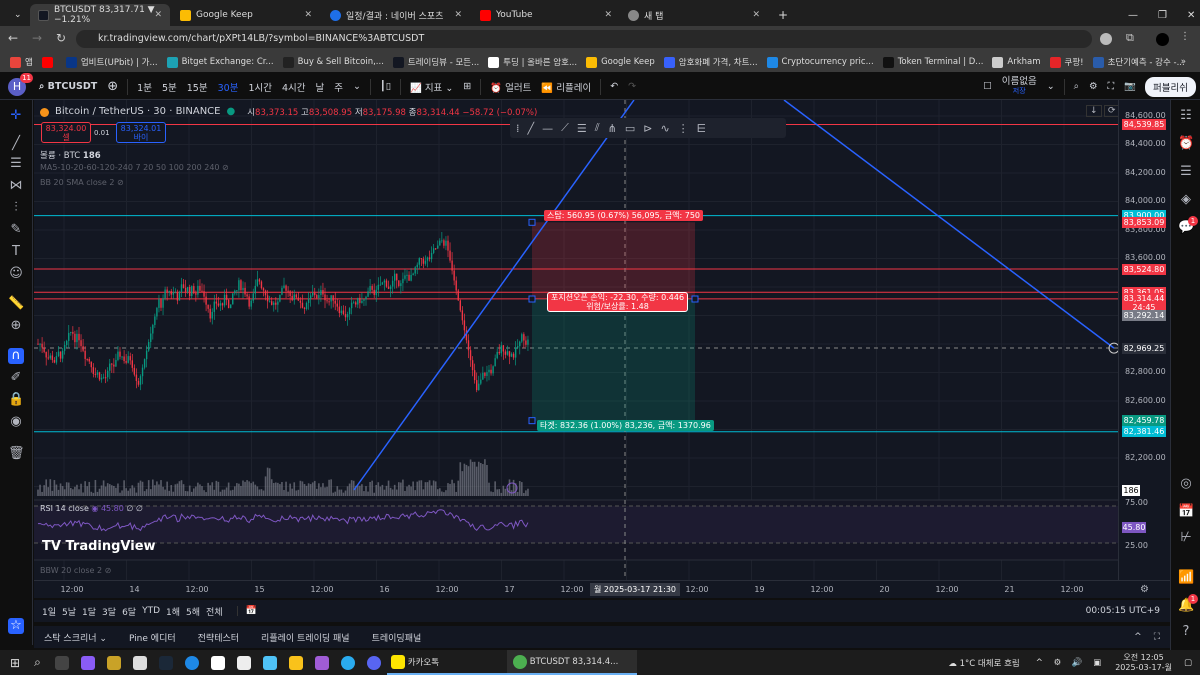  Describe the element at coordinates (16, 15) in the screenshot. I see `tab-search-button: ⌄` at that location.